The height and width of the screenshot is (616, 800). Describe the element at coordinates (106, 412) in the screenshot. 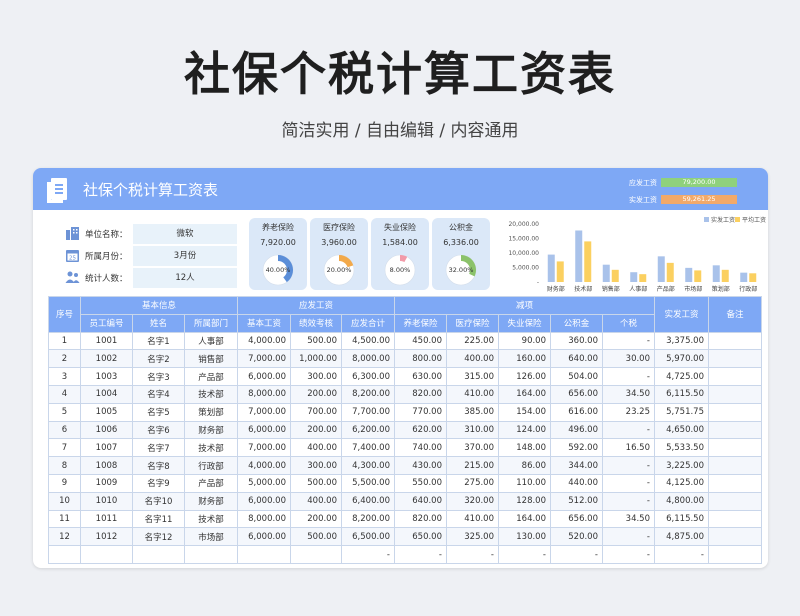

I see `table-cell: 1005` at that location.